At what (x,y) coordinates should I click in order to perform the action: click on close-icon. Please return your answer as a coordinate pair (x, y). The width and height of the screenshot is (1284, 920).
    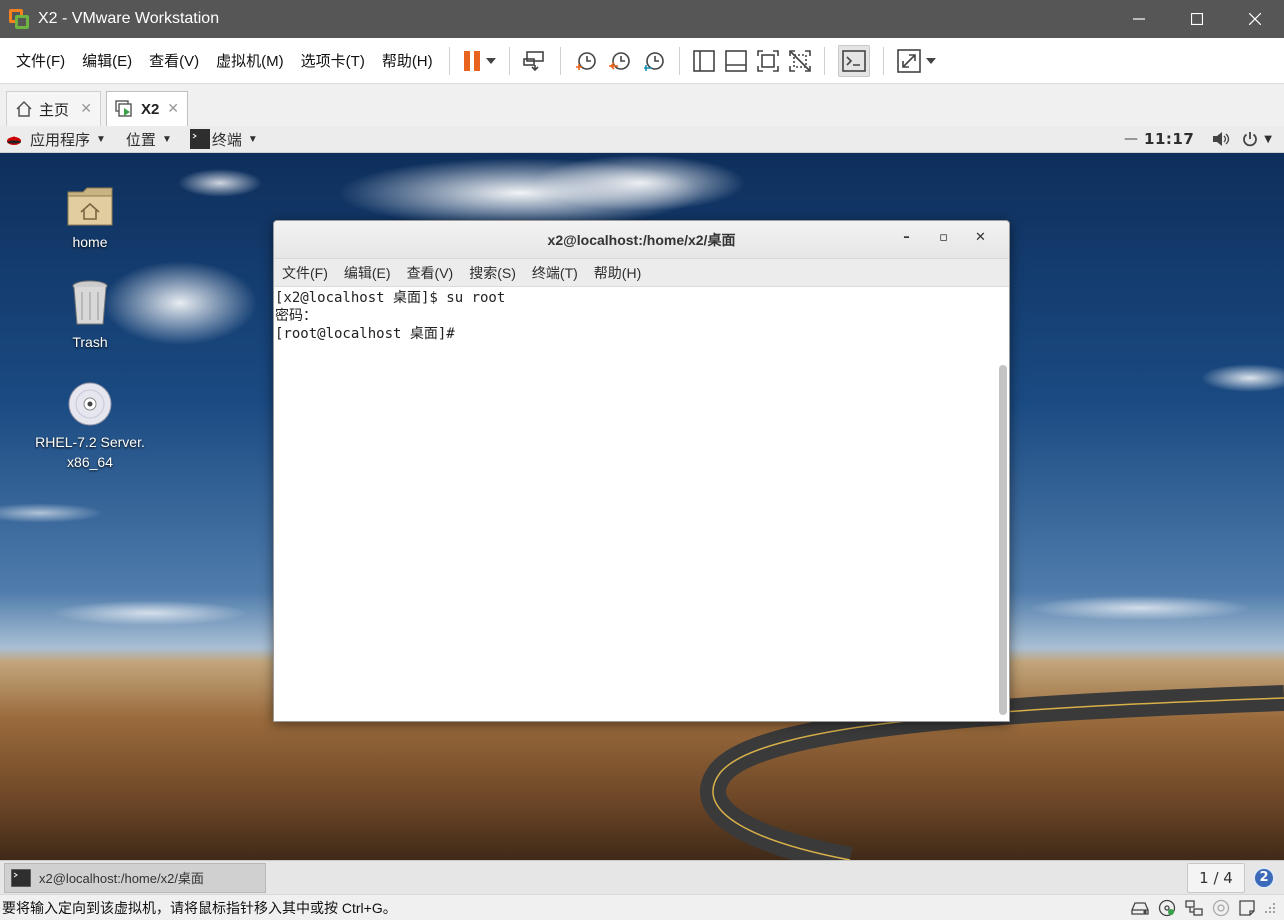
    Looking at the image, I should click on (1255, 19).